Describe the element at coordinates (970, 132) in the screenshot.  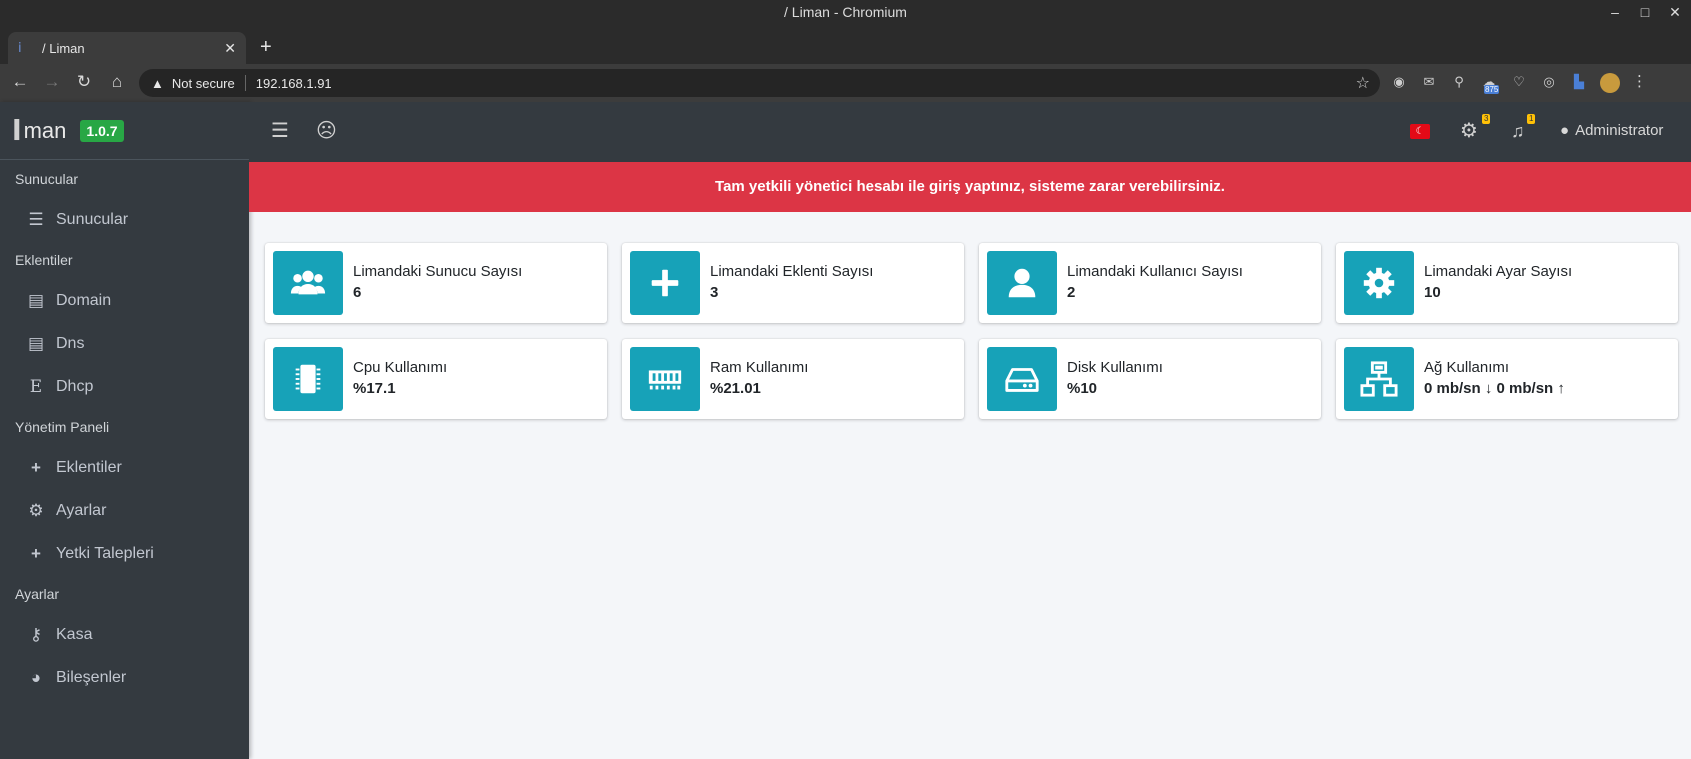
I see `top-navbar: ☰ ☹ ☾ ⚙ 3 ♫ 1 ● Administrator` at that location.